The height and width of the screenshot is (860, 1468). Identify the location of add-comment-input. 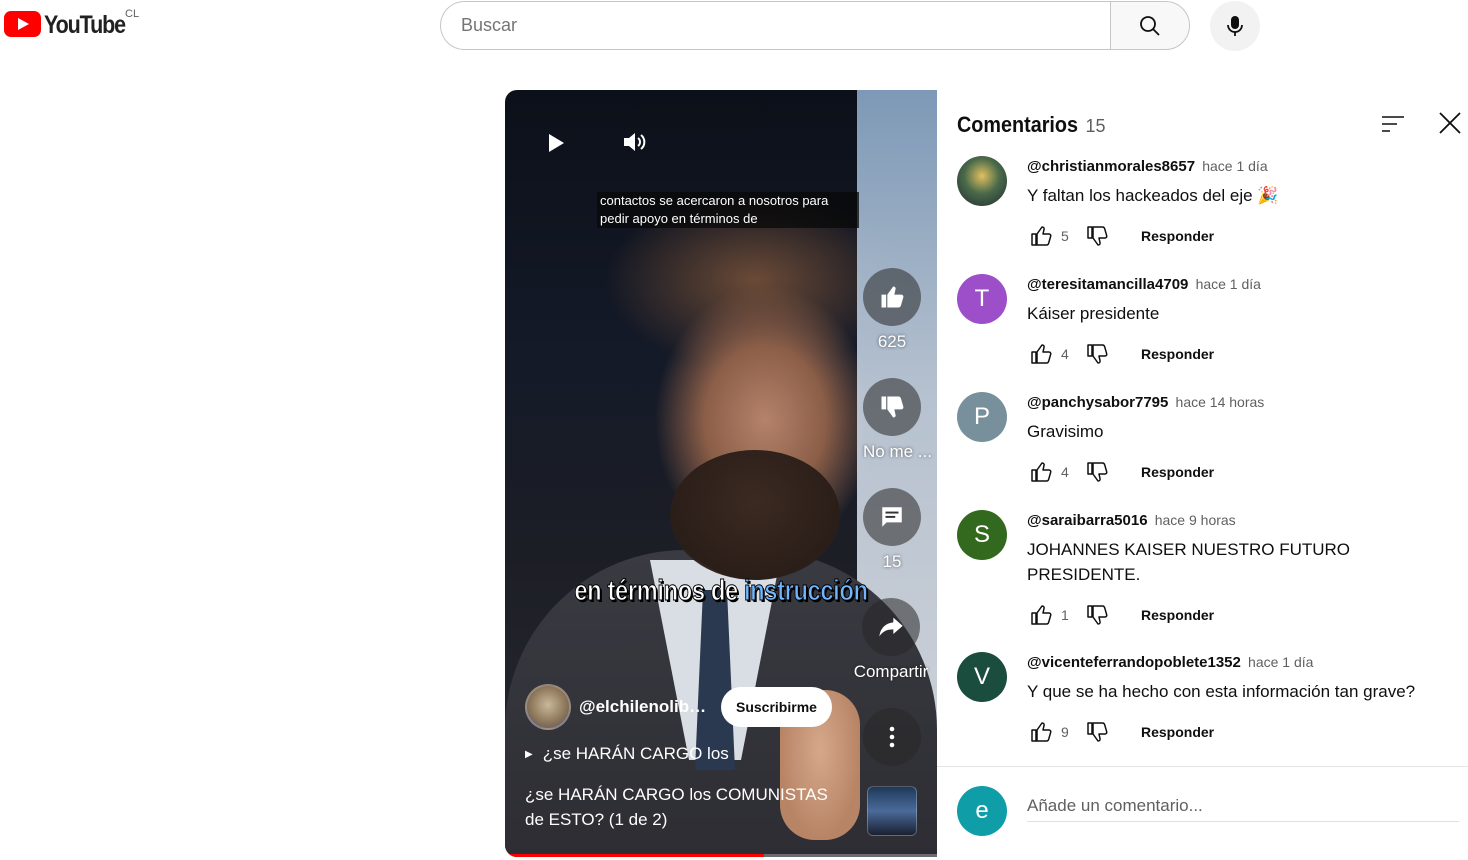
(1243, 806).